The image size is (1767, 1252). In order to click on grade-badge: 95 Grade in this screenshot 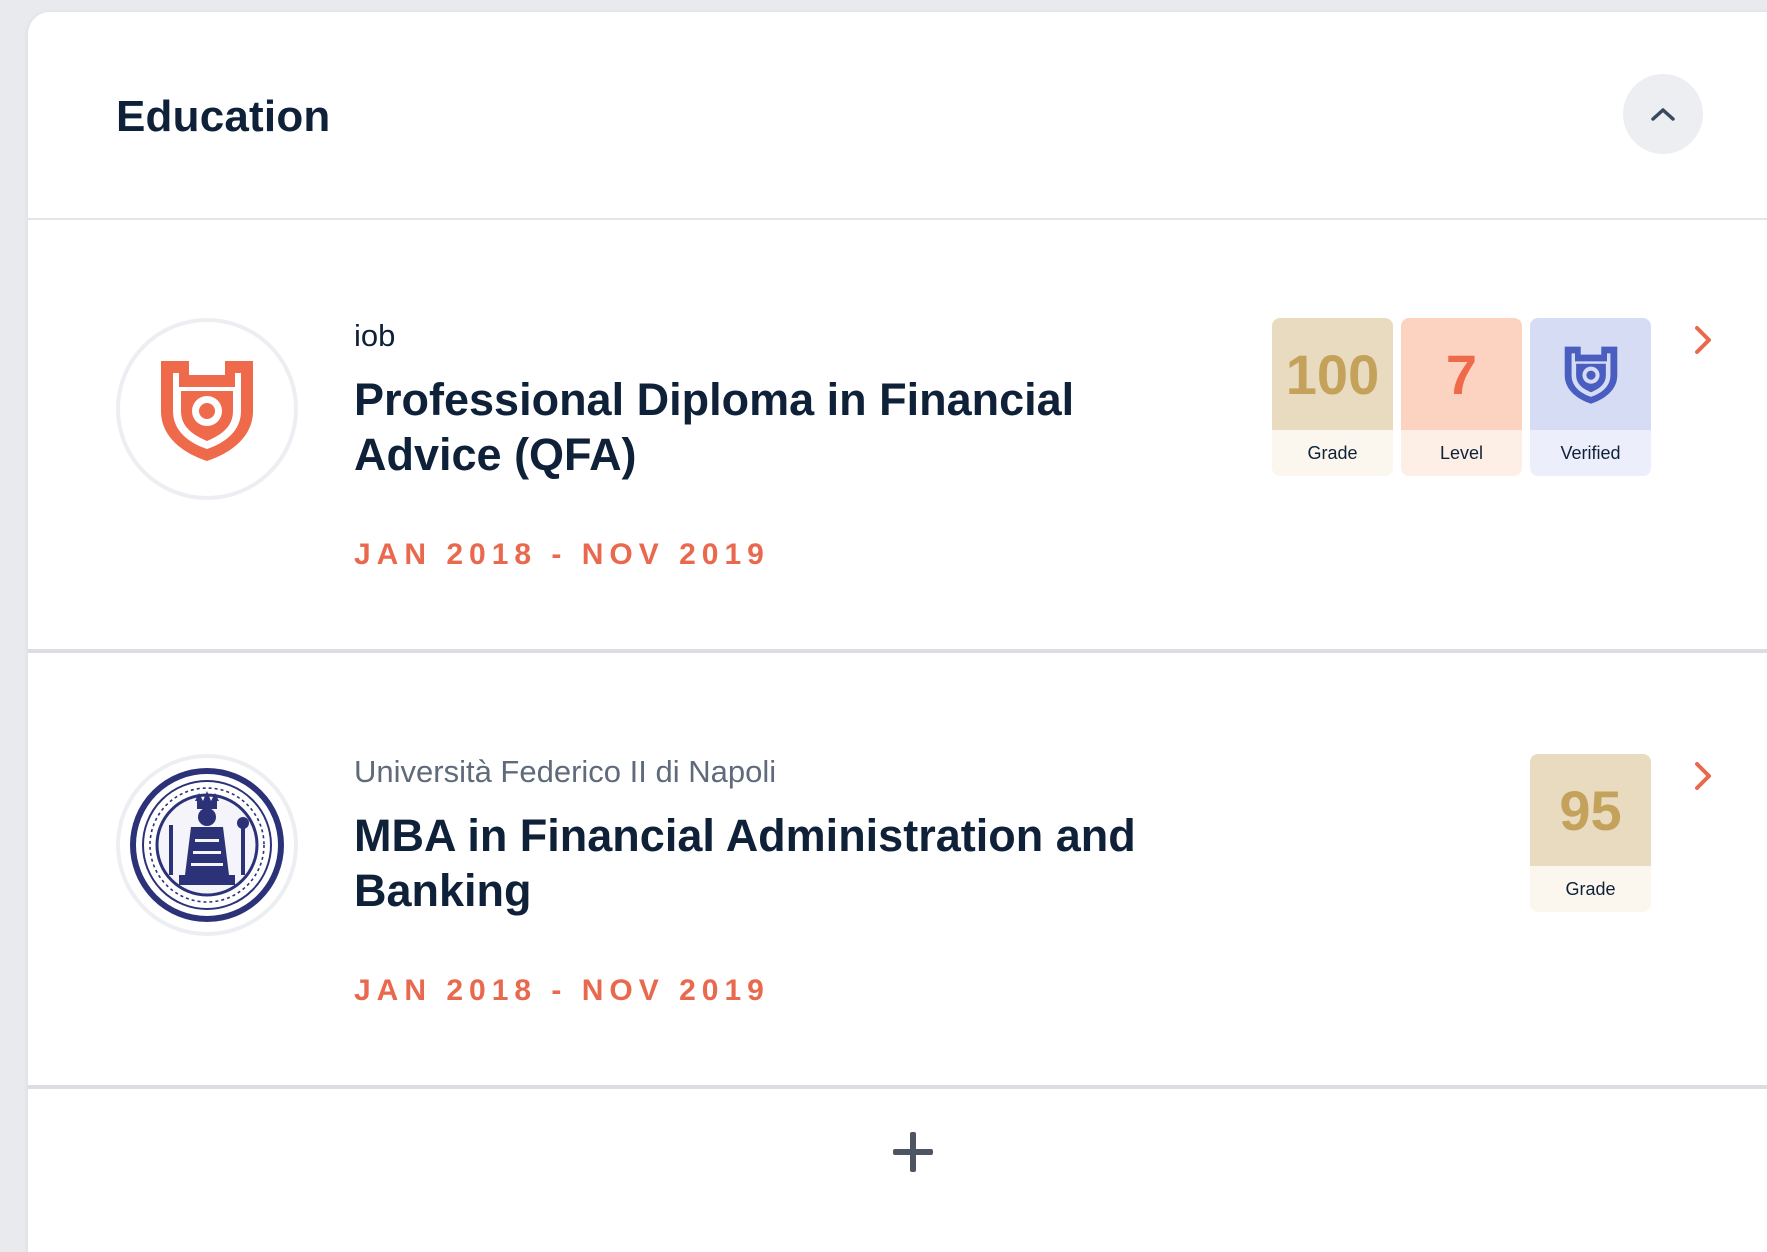, I will do `click(1590, 833)`.